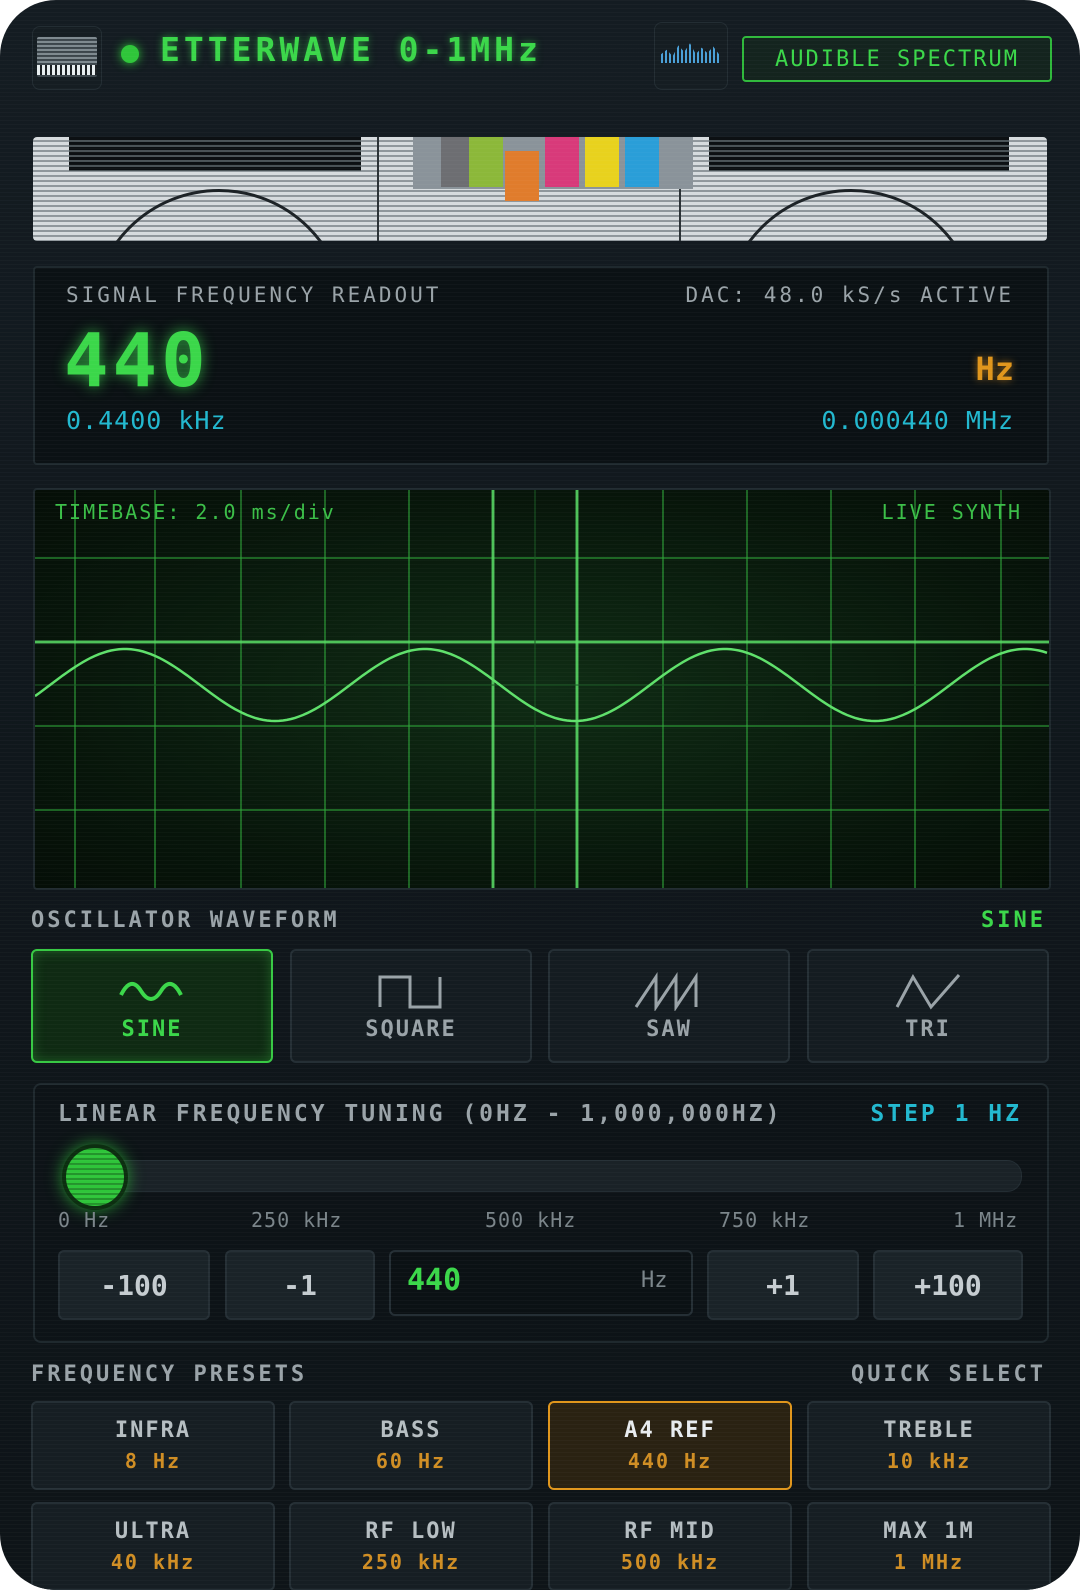 This screenshot has height=1590, width=1080. I want to click on preset-name: RF LOW, so click(411, 1531).